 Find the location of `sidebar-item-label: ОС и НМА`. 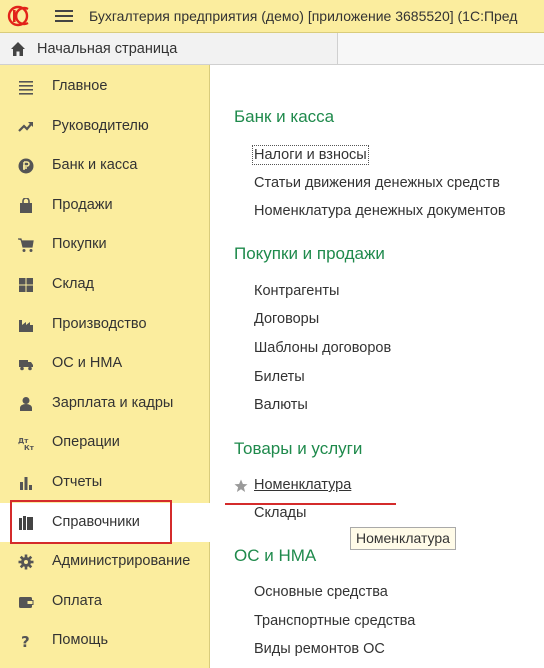

sidebar-item-label: ОС и НМА is located at coordinates (87, 363).